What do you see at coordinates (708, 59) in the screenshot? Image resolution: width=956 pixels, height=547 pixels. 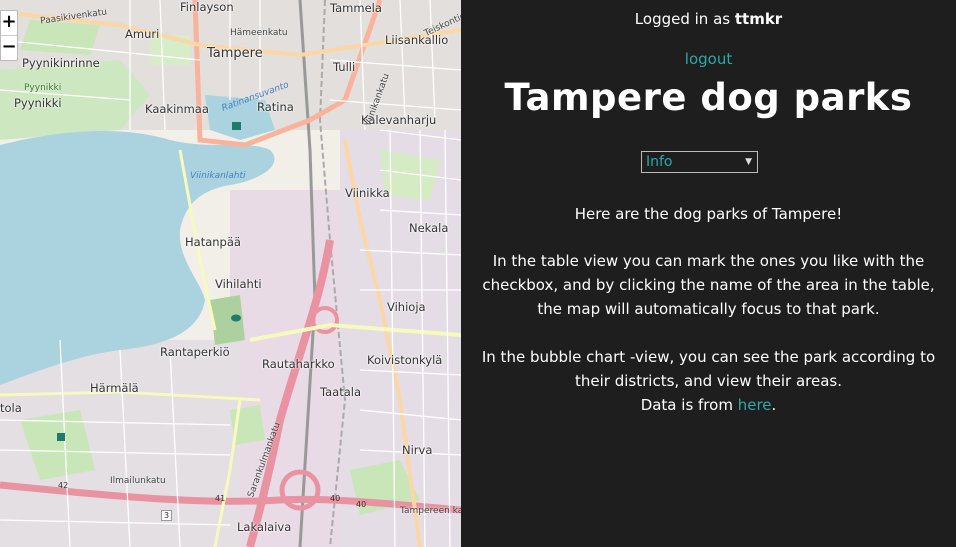 I see `logout-link: logout` at bounding box center [708, 59].